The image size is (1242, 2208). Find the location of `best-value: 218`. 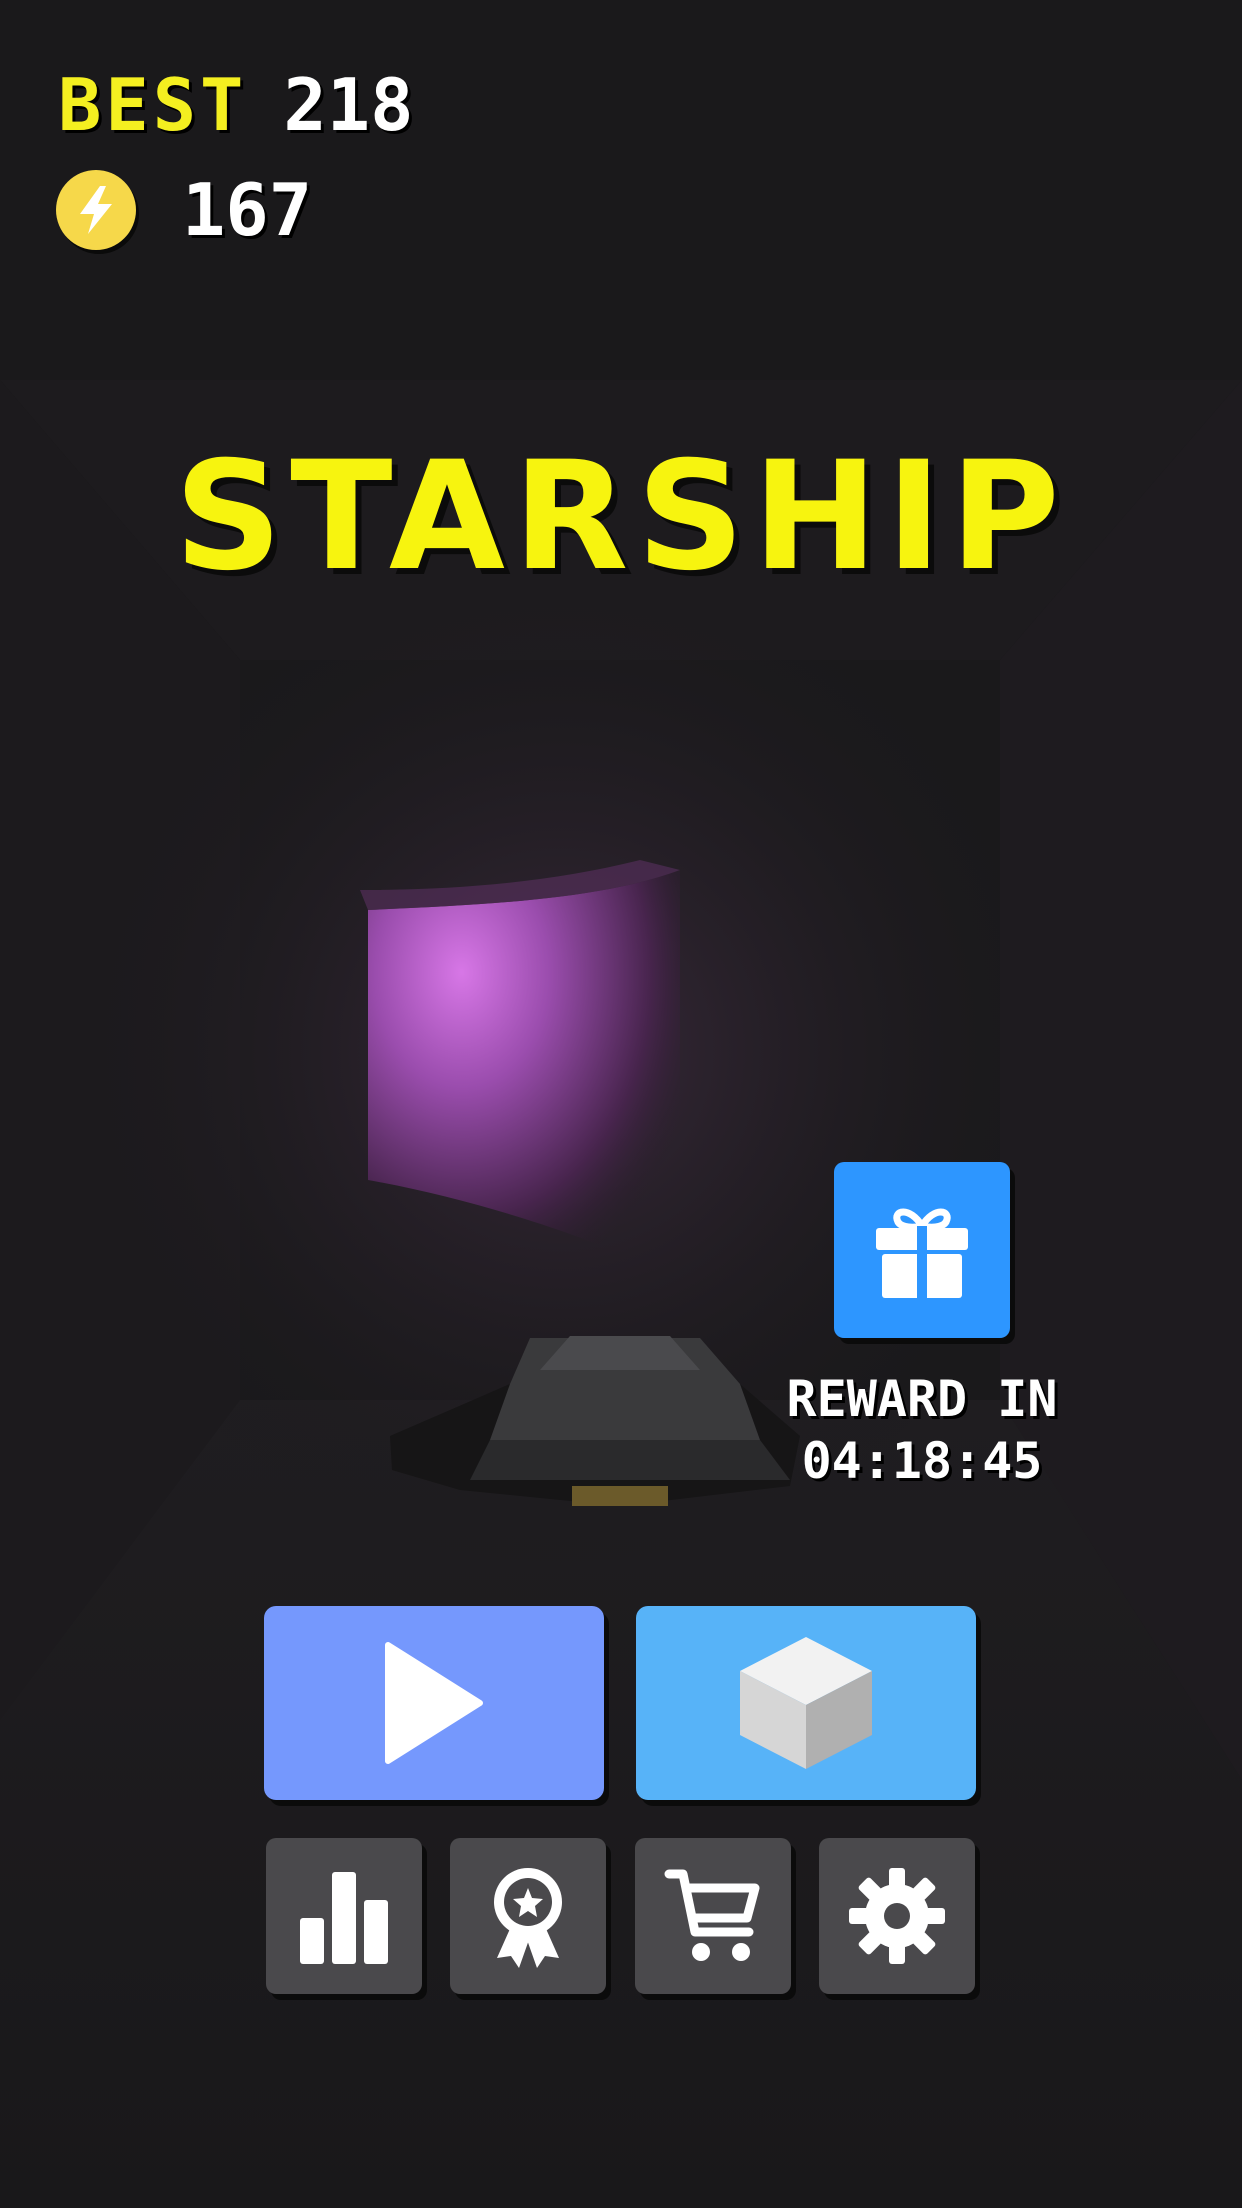

best-value: 218 is located at coordinates (348, 105).